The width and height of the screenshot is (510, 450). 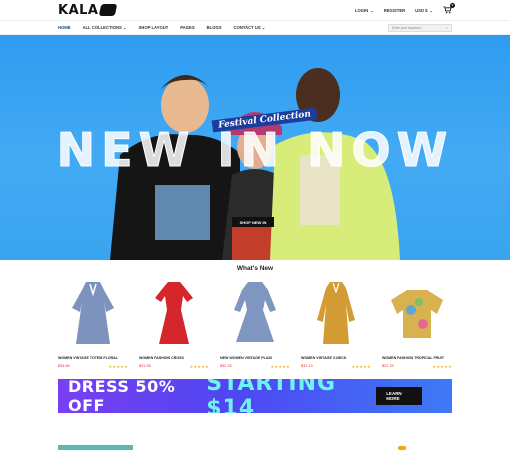 I want to click on promo-discount-text: DRESS 50% OFF, so click(x=122, y=396).